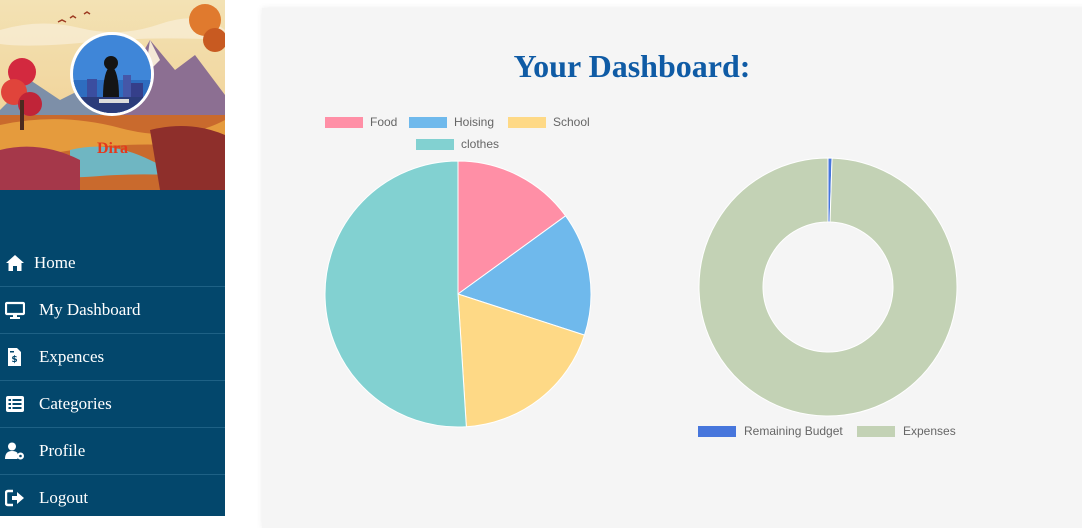  Describe the element at coordinates (112, 451) in the screenshot. I see `sidebar-item-profile: Profile` at that location.